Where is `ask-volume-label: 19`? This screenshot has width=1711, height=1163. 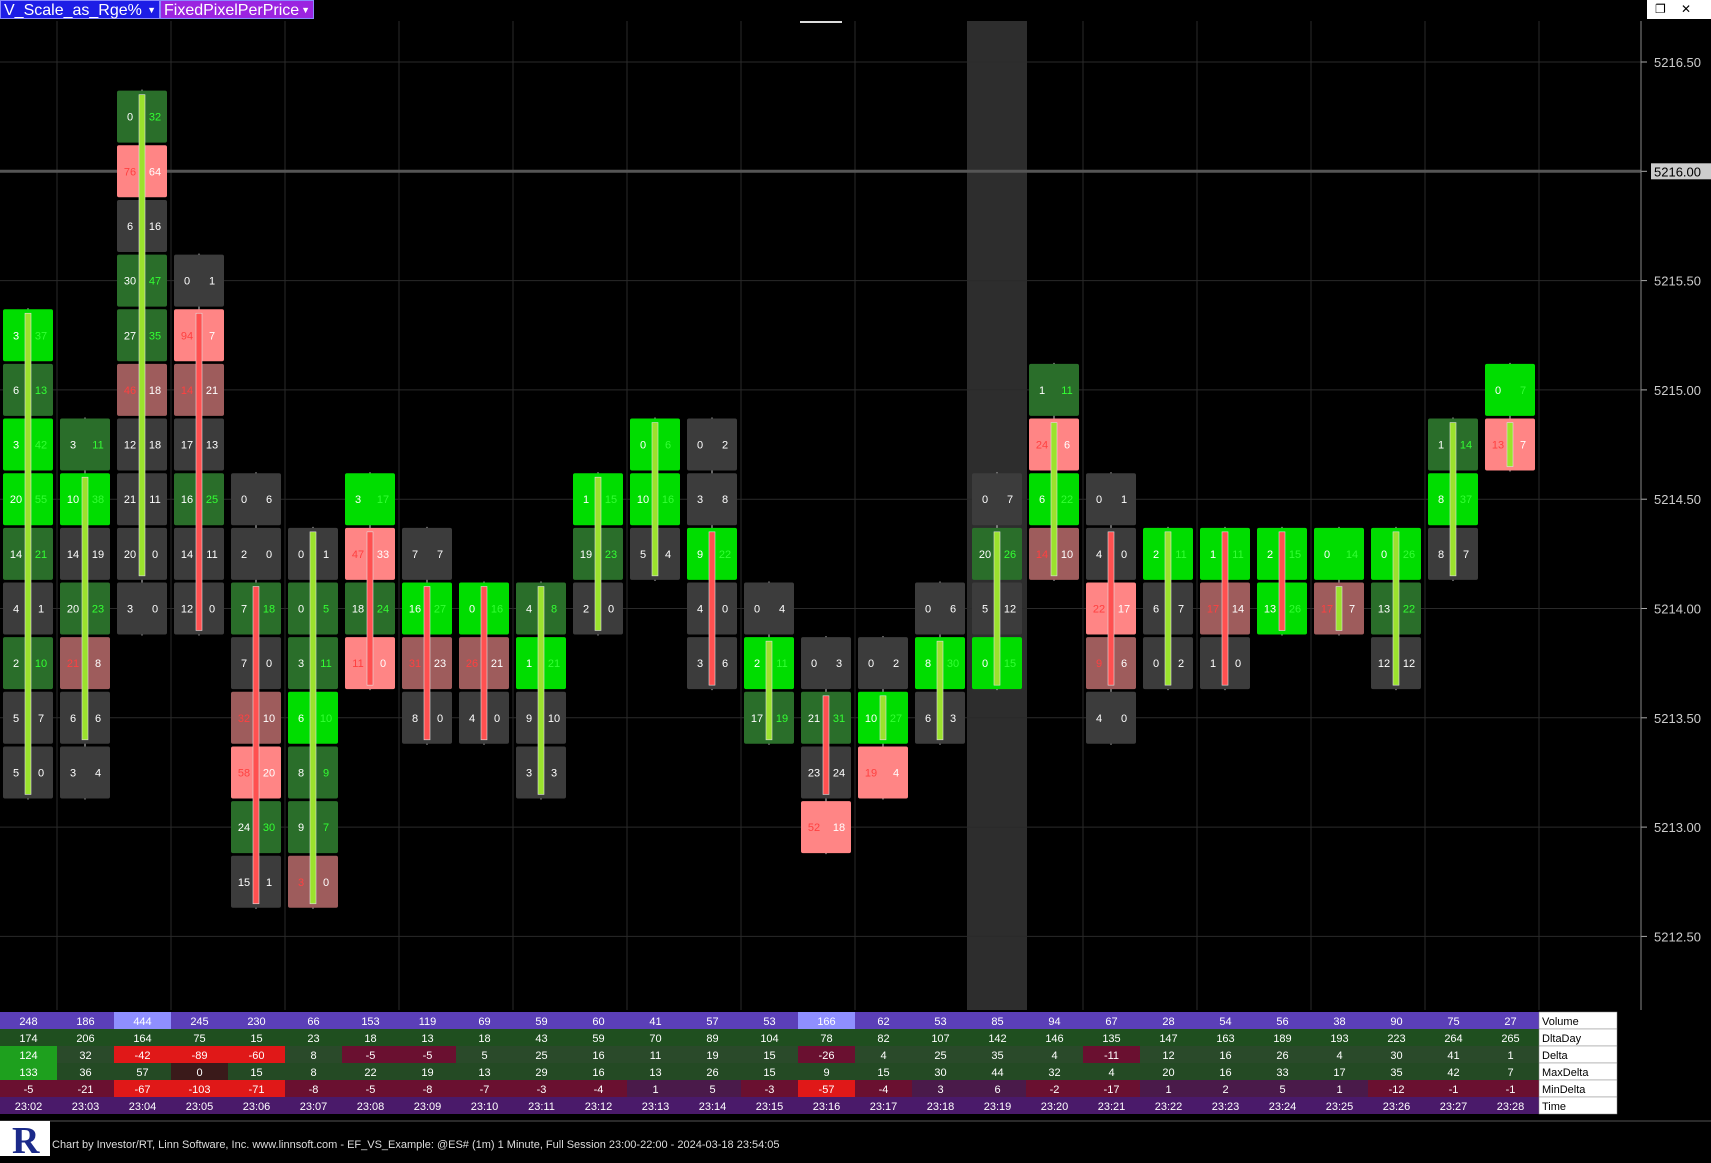 ask-volume-label: 19 is located at coordinates (782, 719).